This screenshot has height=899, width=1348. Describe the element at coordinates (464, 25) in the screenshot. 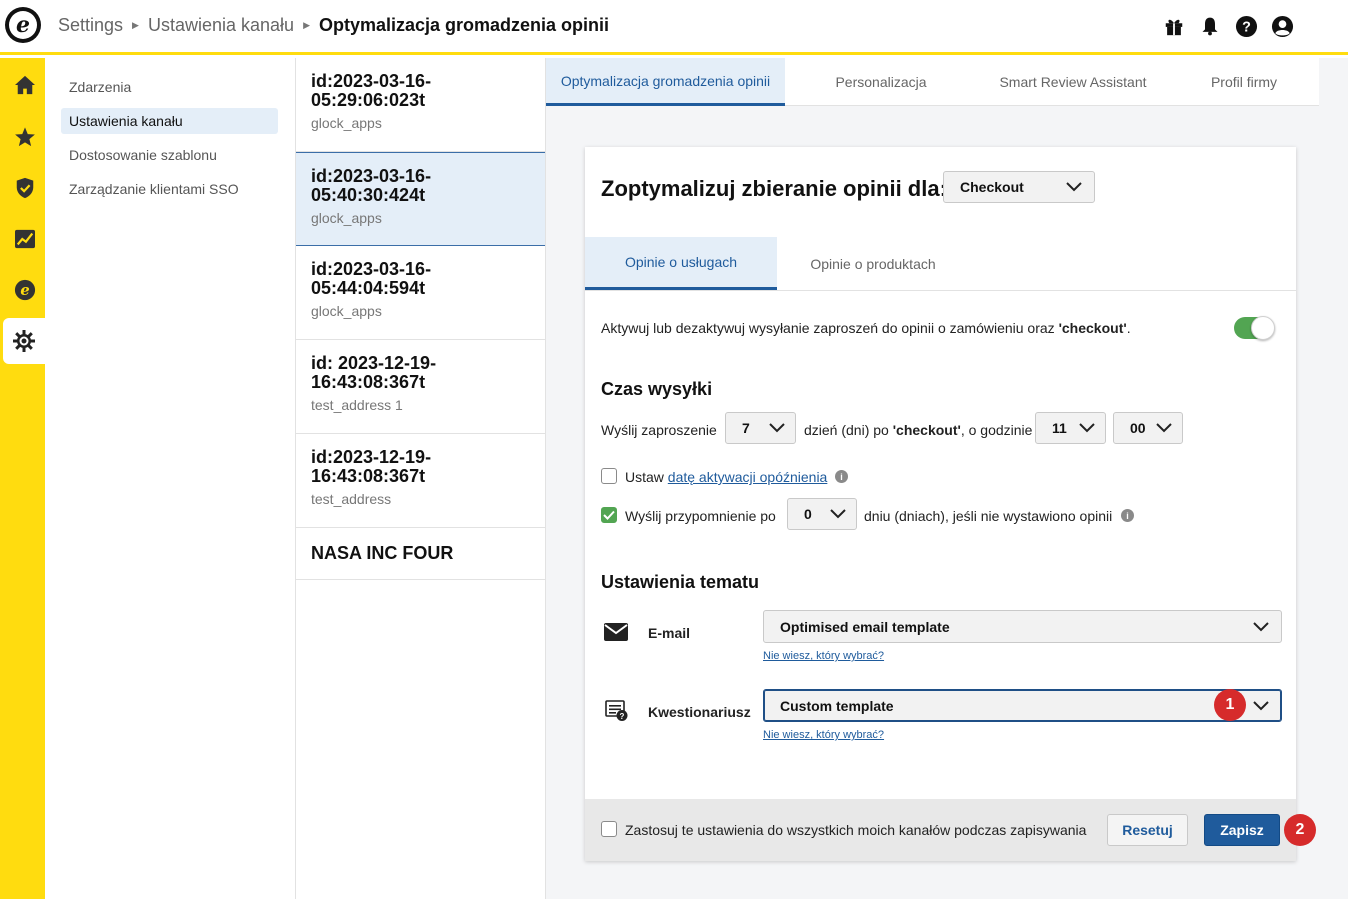

I see `page-title: Optymalizacja gromadzenia opinii` at that location.